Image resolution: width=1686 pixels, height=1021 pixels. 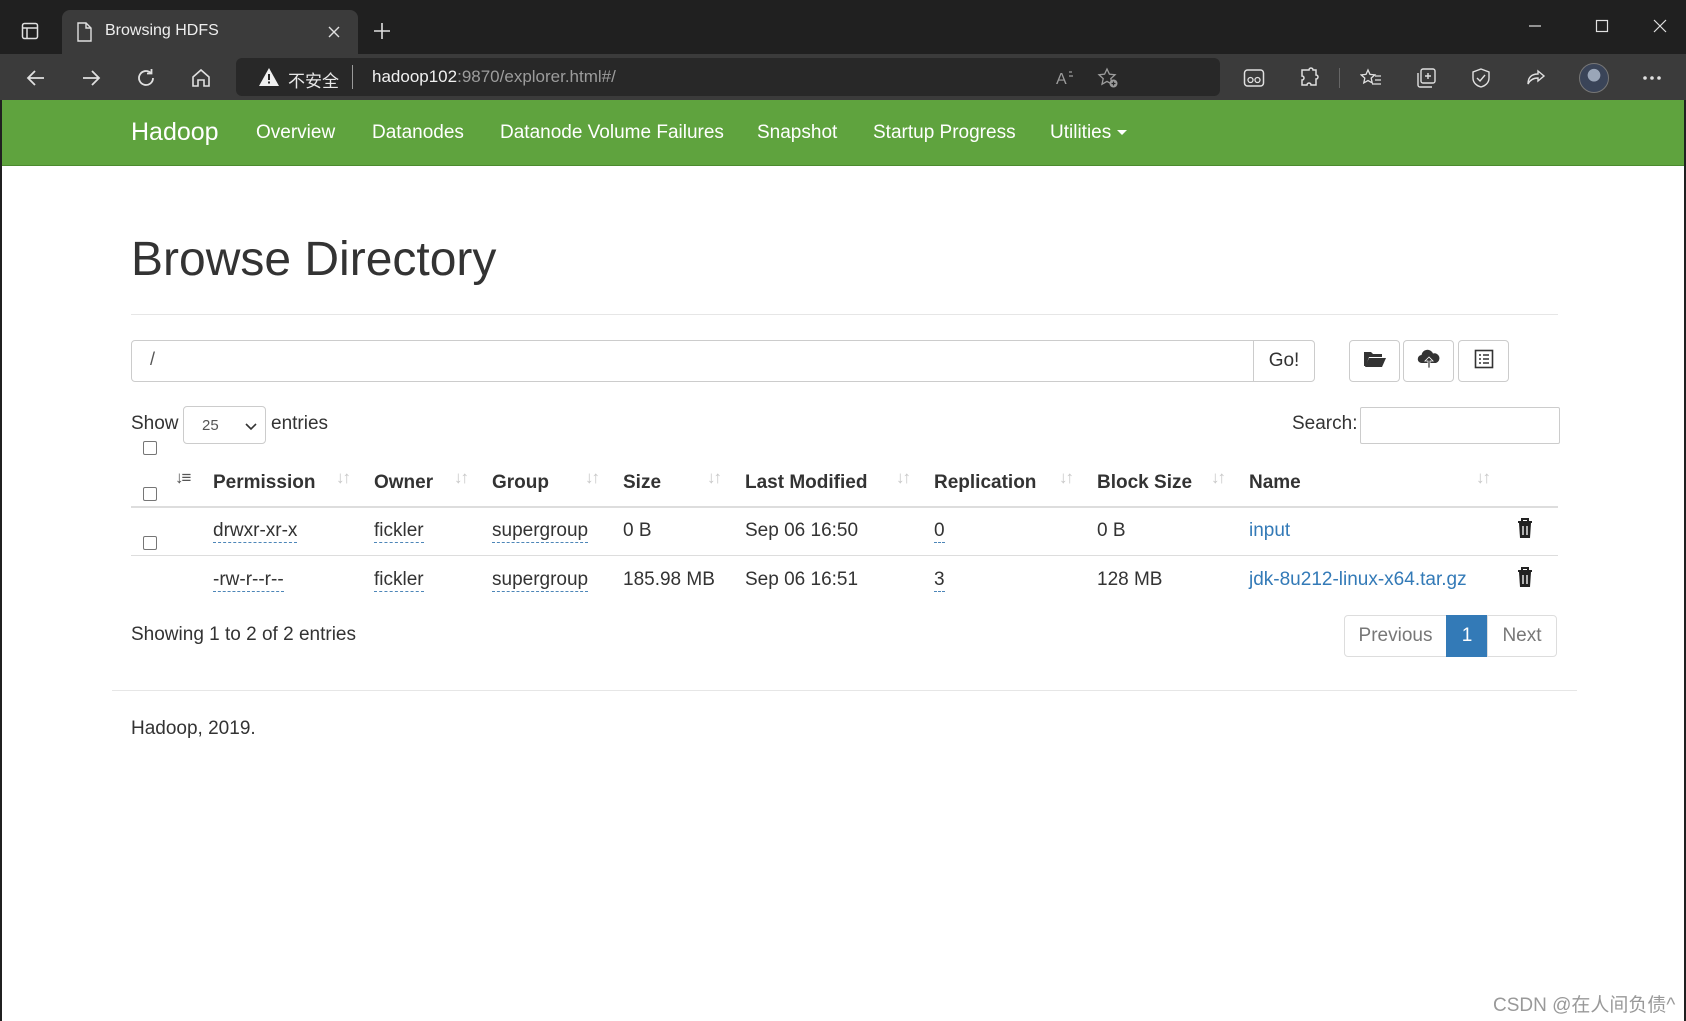 I want to click on permission-value: drwxr-xr-x, so click(x=255, y=531).